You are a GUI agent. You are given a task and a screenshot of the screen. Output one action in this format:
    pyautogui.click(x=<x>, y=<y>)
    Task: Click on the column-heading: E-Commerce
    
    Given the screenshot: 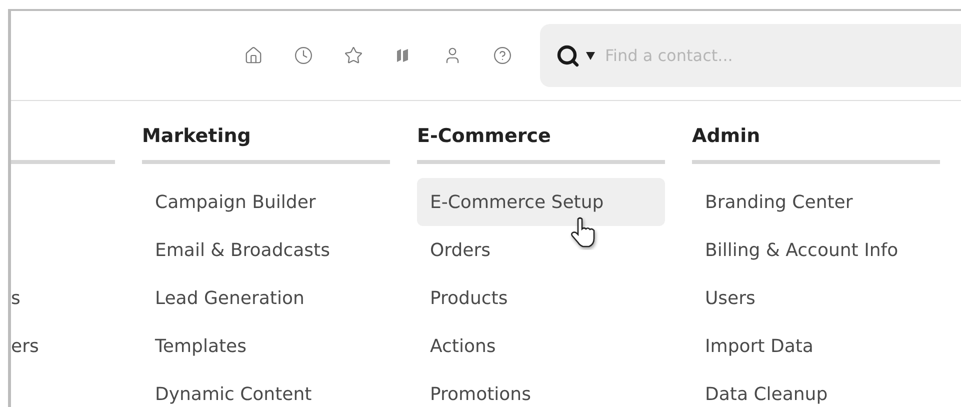 What is the action you would take?
    pyautogui.click(x=484, y=137)
    